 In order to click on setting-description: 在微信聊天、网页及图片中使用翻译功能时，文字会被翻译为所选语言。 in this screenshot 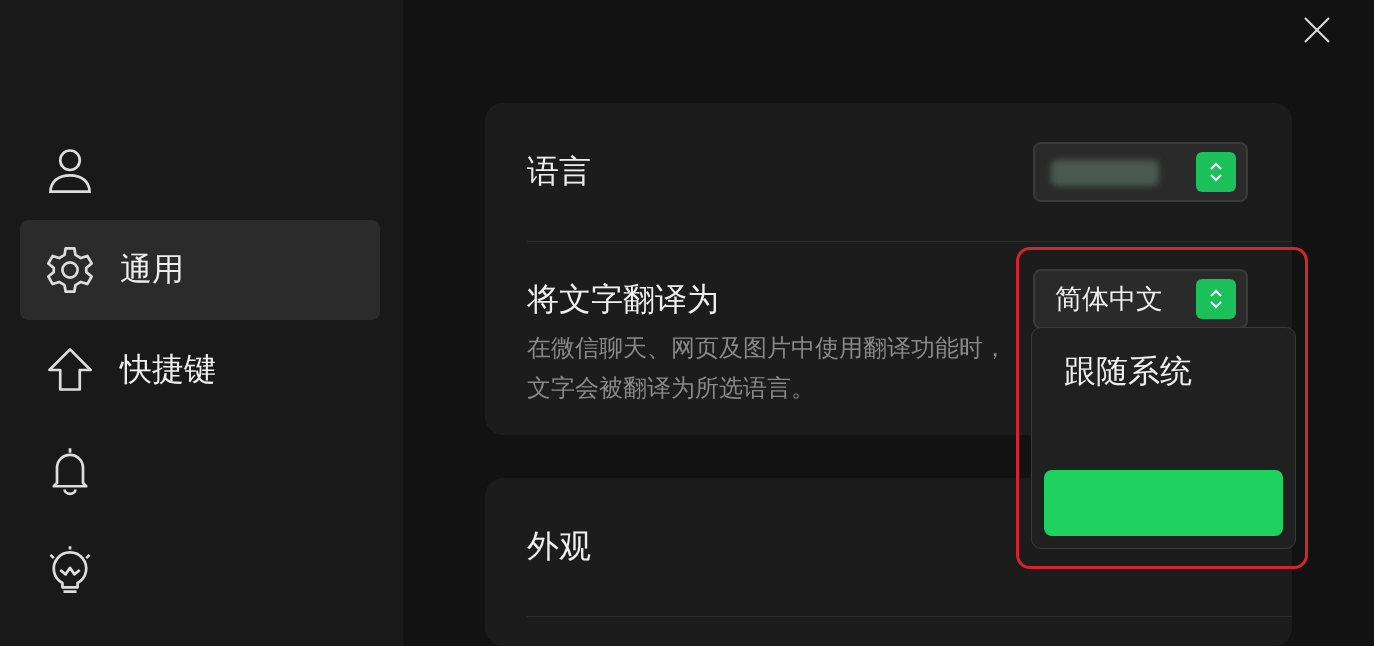, I will do `click(767, 368)`.